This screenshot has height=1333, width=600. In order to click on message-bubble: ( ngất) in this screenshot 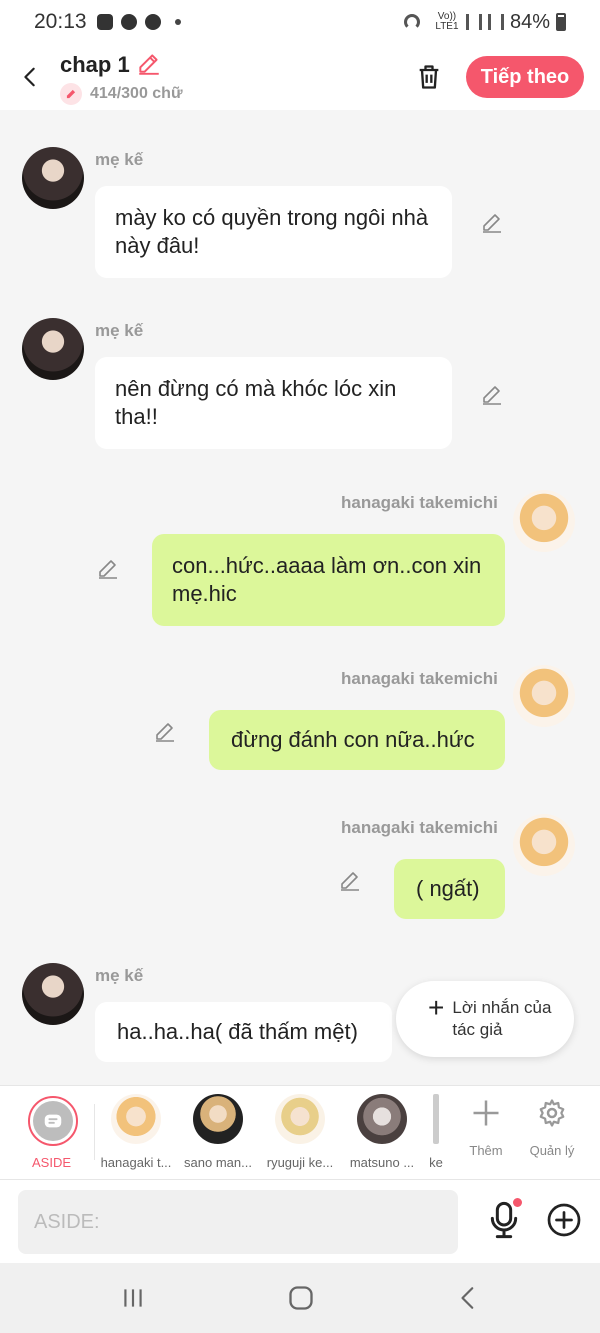, I will do `click(449, 889)`.